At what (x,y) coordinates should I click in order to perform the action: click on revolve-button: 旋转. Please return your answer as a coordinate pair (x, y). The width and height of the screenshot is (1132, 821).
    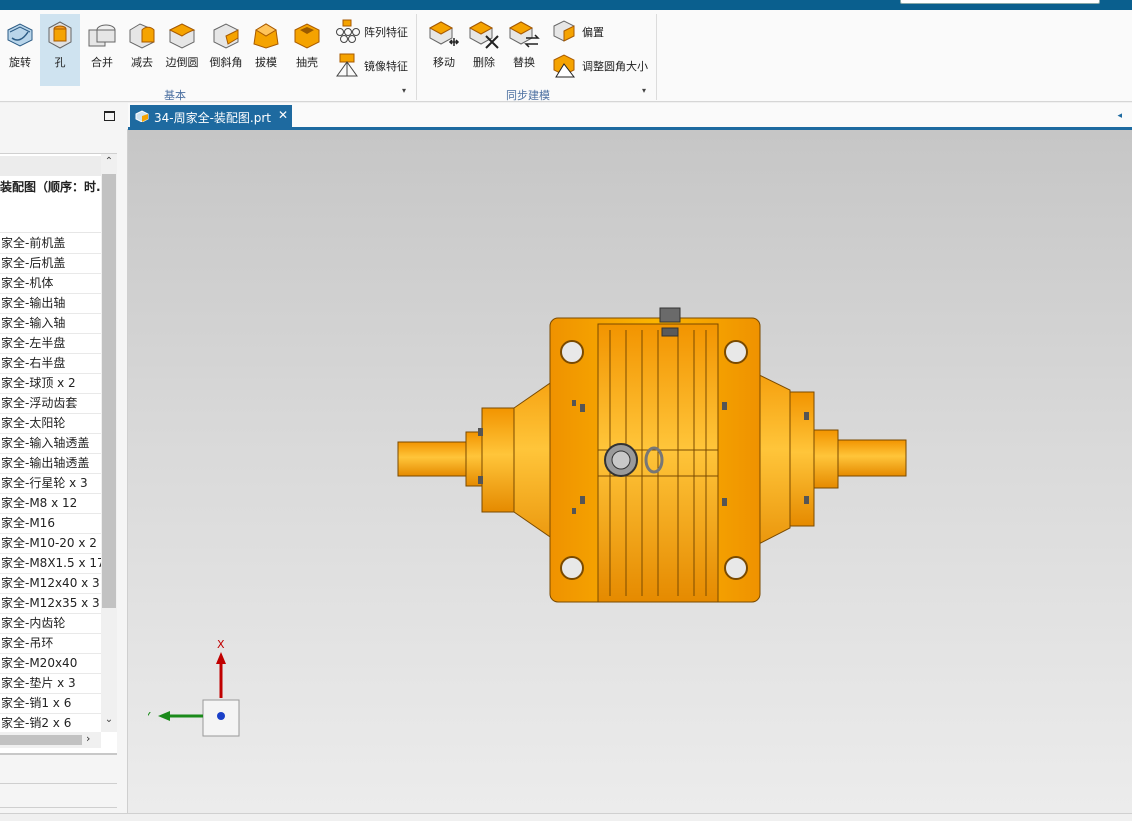
    Looking at the image, I should click on (20, 50).